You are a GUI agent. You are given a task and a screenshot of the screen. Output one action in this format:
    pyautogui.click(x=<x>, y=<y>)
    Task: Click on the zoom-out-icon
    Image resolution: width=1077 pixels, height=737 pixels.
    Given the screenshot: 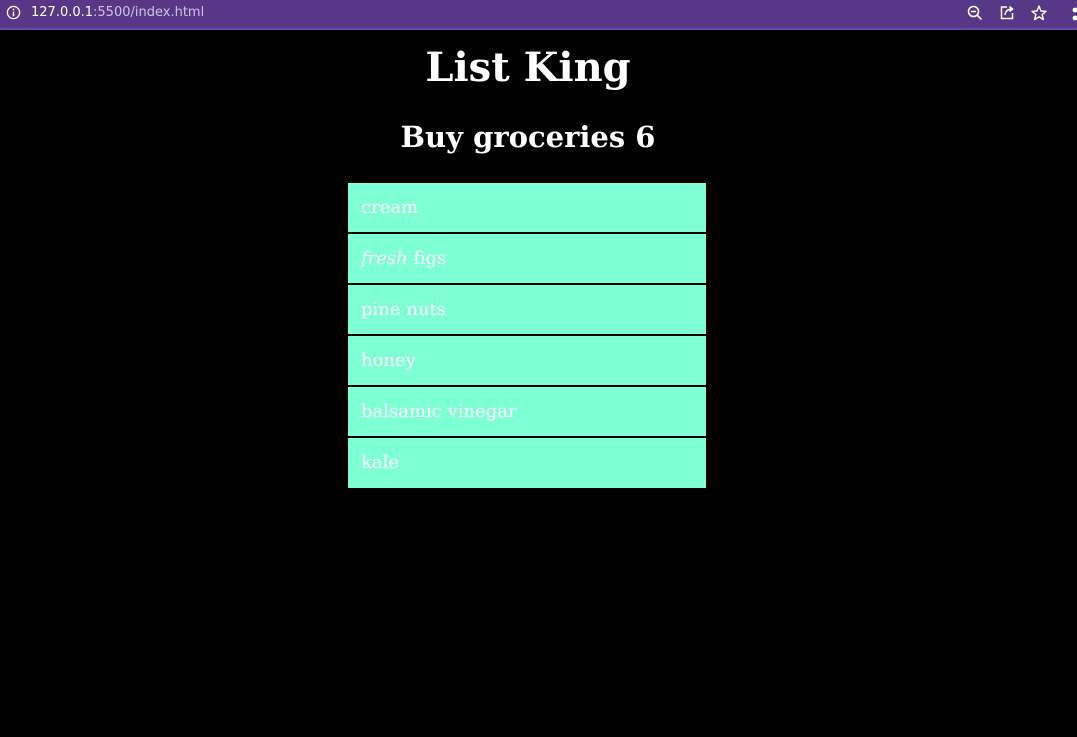 What is the action you would take?
    pyautogui.click(x=975, y=13)
    